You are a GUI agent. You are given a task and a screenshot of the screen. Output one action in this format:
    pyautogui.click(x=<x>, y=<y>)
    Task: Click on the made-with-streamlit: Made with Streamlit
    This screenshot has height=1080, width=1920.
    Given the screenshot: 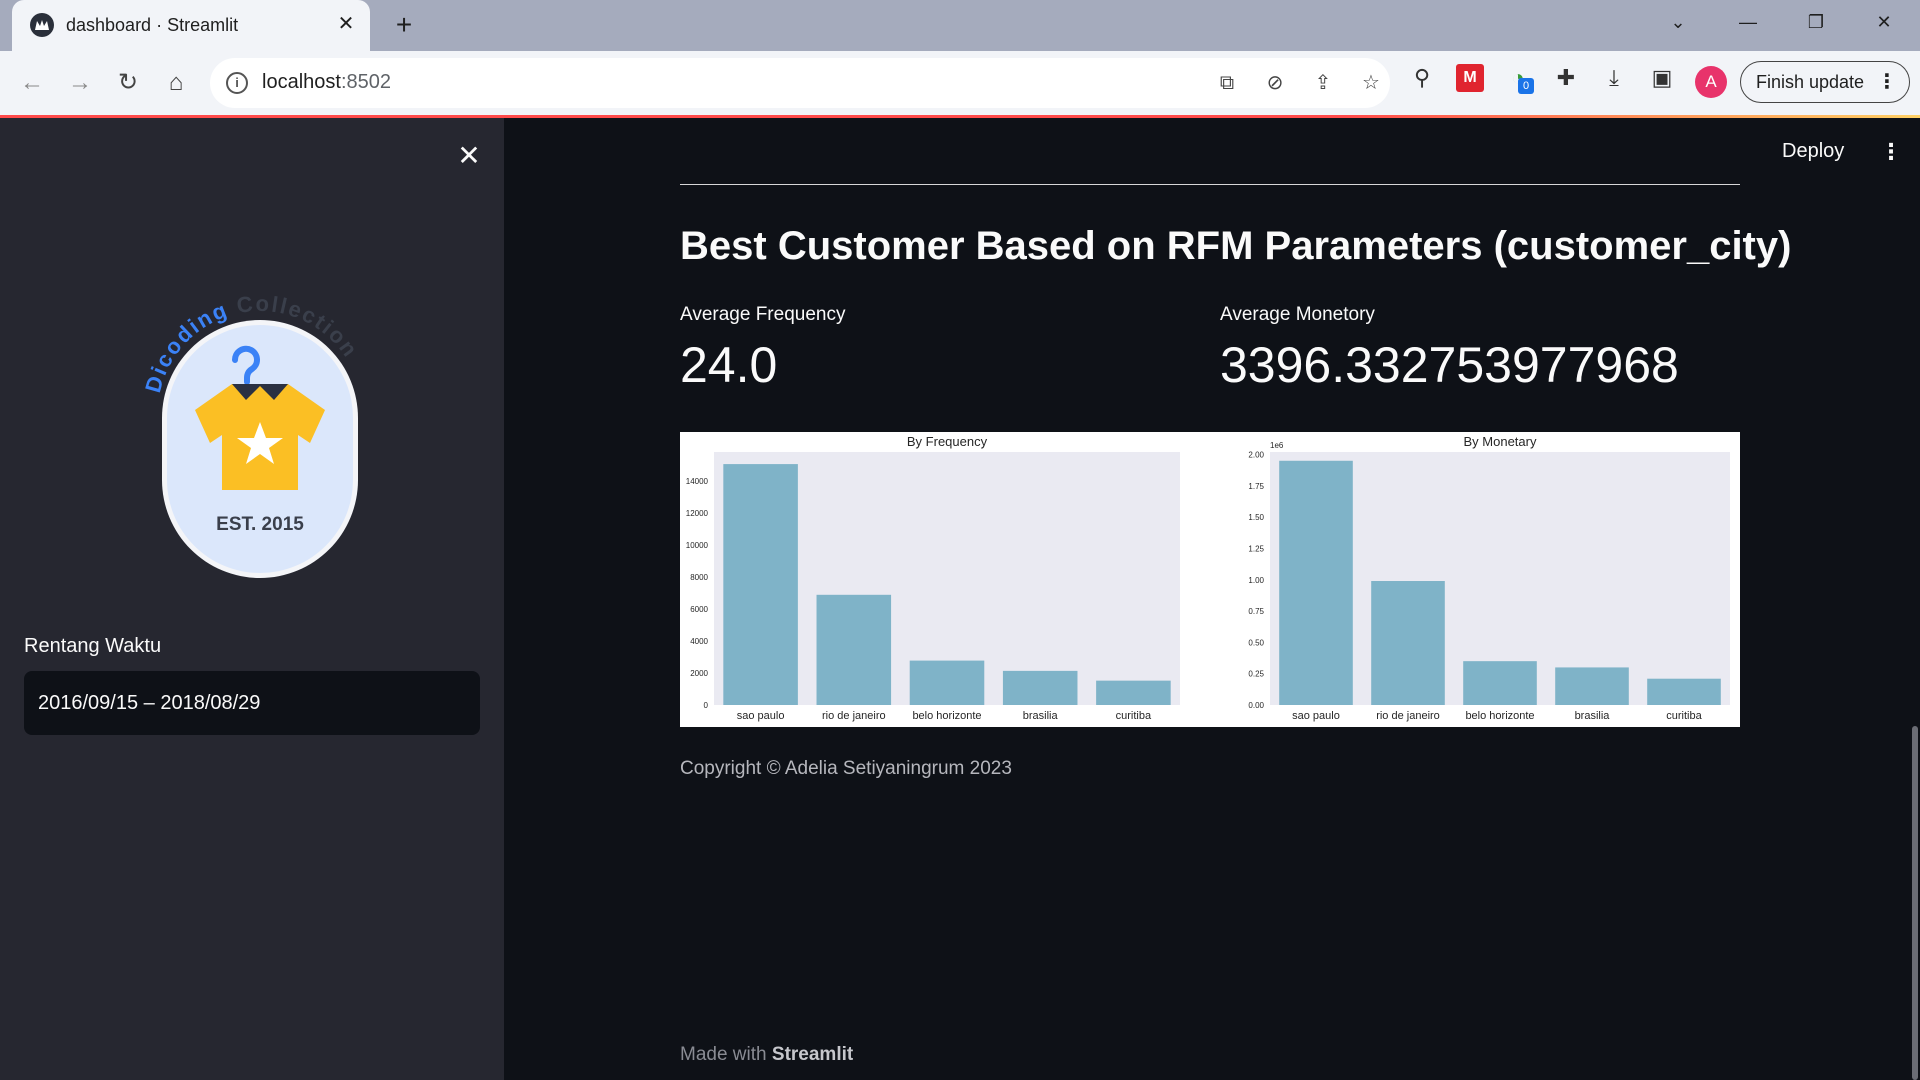 What is the action you would take?
    pyautogui.click(x=766, y=1055)
    